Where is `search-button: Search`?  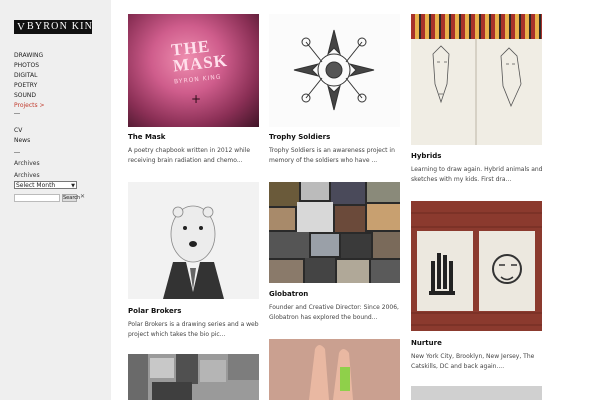 search-button: Search is located at coordinates (71, 198).